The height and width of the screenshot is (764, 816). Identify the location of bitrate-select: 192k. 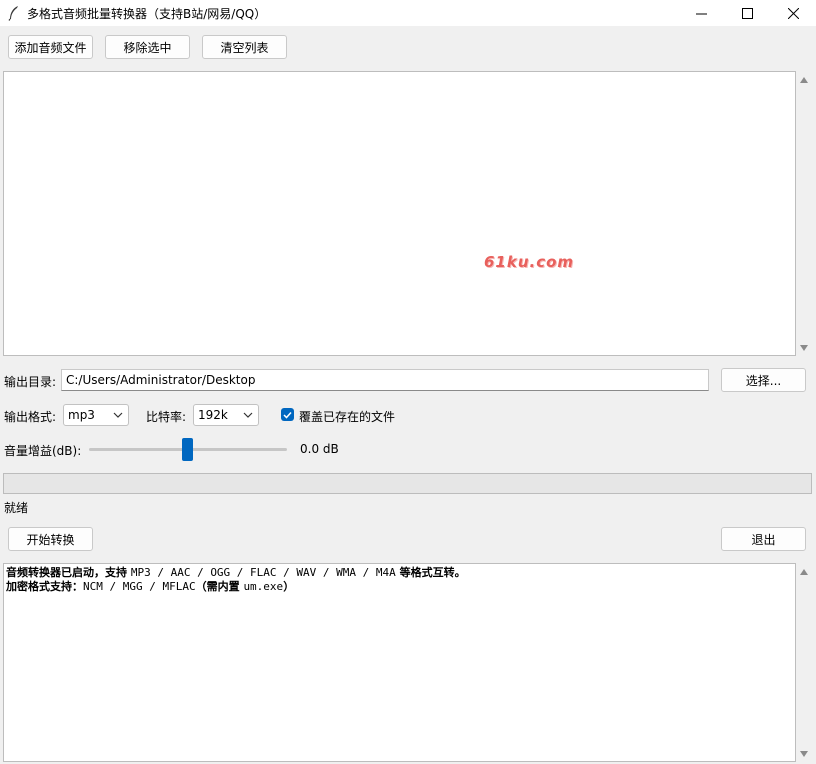
(226, 415).